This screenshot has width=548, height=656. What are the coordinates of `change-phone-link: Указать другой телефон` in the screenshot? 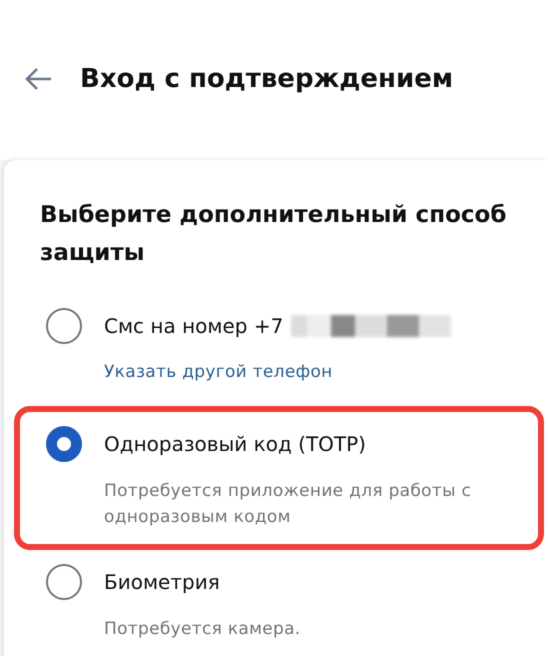 It's located at (310, 372).